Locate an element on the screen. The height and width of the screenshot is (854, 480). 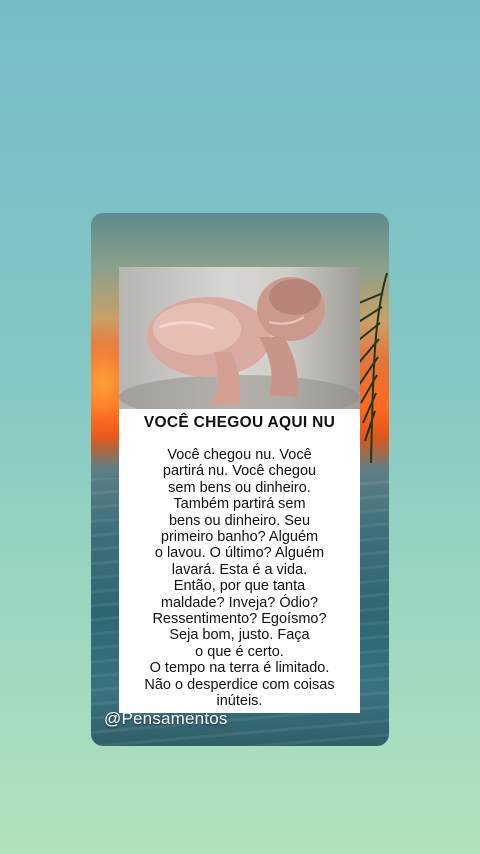
baby-photo is located at coordinates (239, 338).